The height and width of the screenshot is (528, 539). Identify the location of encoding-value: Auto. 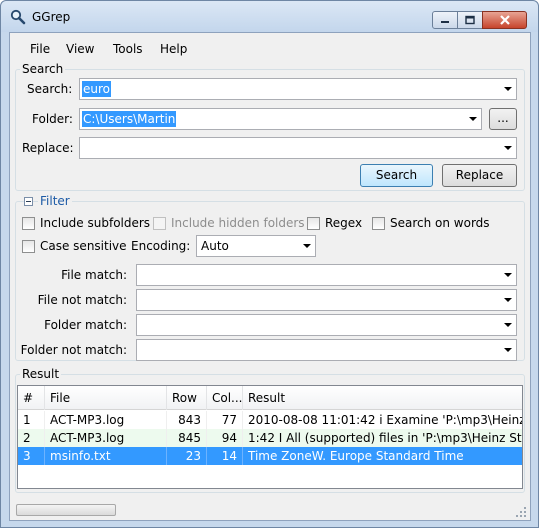
(215, 246).